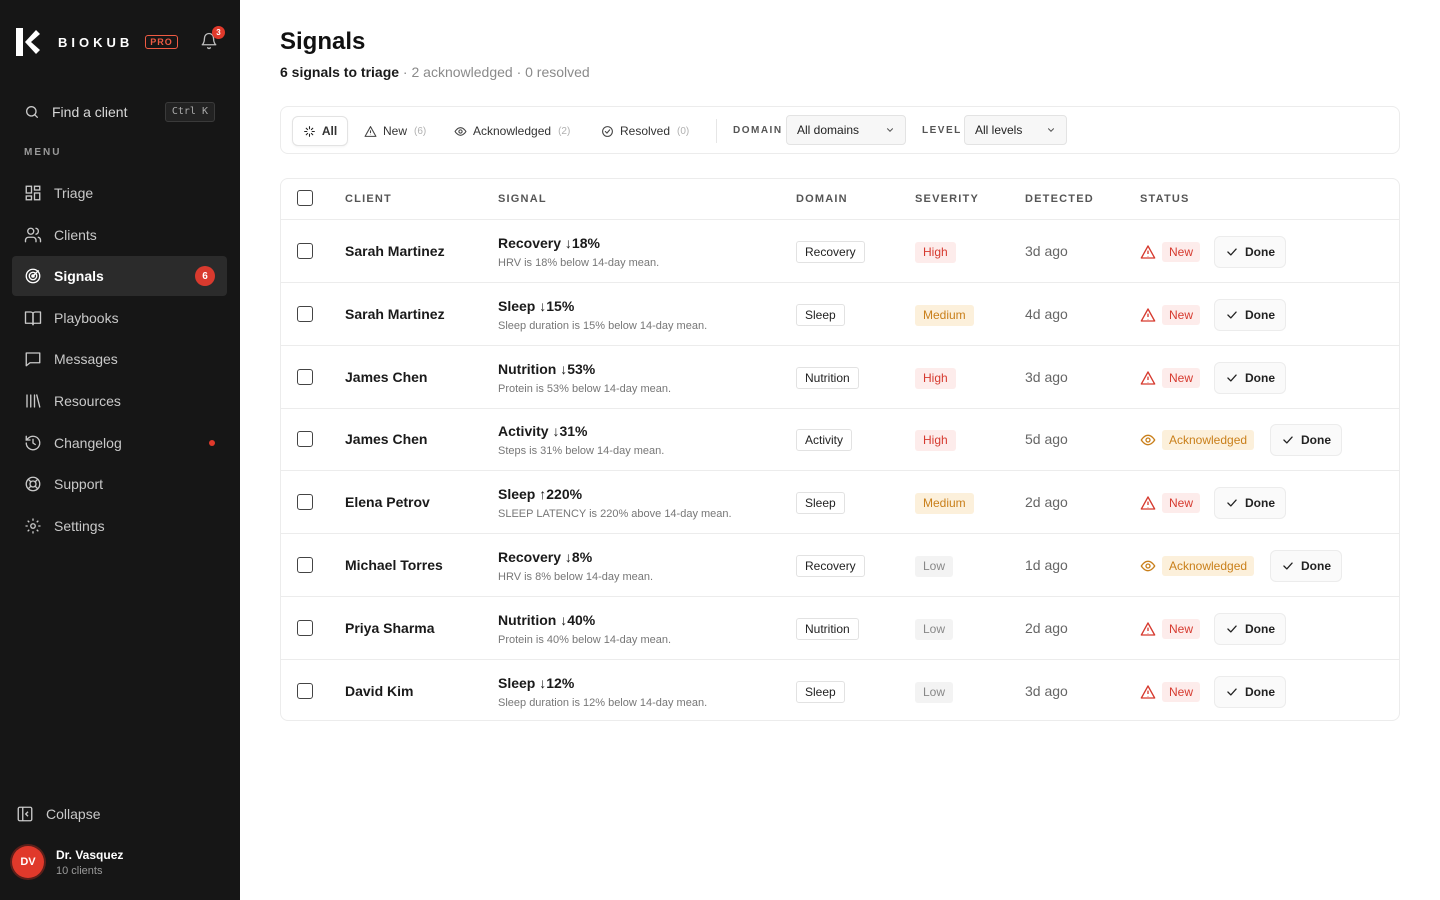 This screenshot has width=1440, height=900. What do you see at coordinates (603, 702) in the screenshot?
I see `signal-description: Sleep duration is 12% below 14-day mean.` at bounding box center [603, 702].